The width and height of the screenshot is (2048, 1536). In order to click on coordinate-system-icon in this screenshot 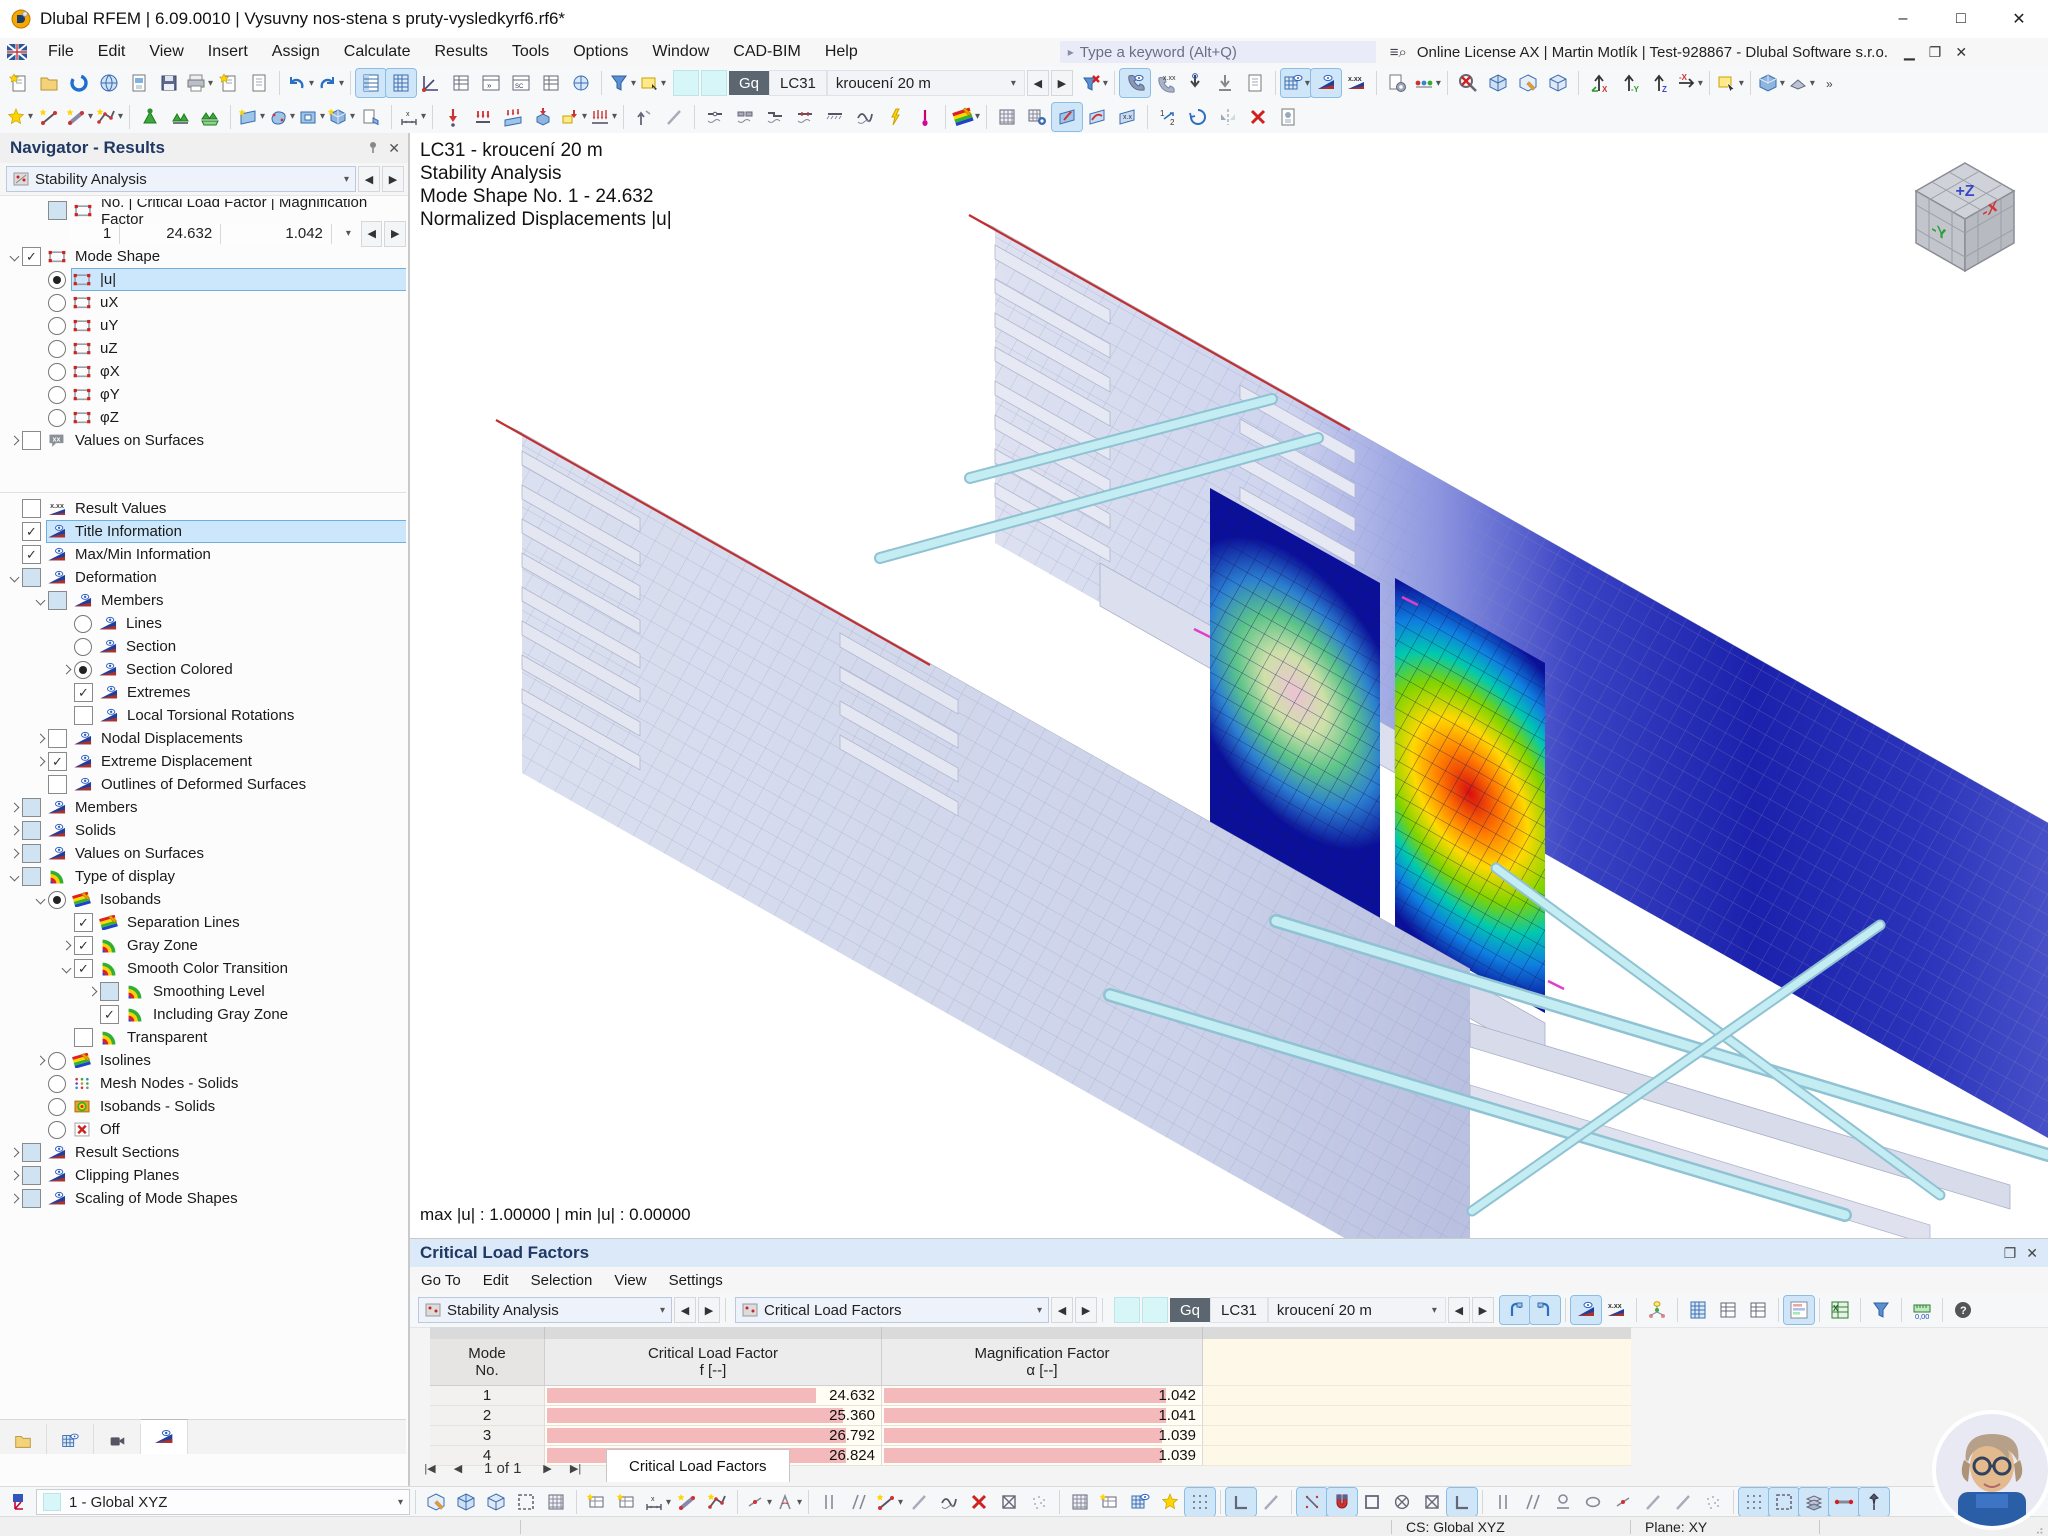, I will do `click(21, 1502)`.